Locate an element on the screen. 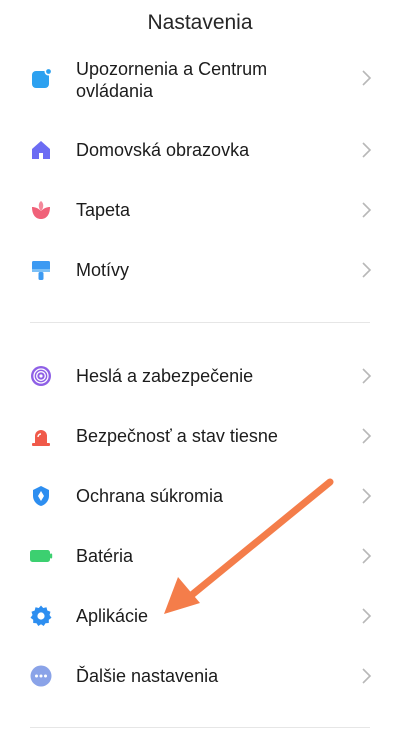 The width and height of the screenshot is (400, 743). theme-brush-icon is located at coordinates (41, 270).